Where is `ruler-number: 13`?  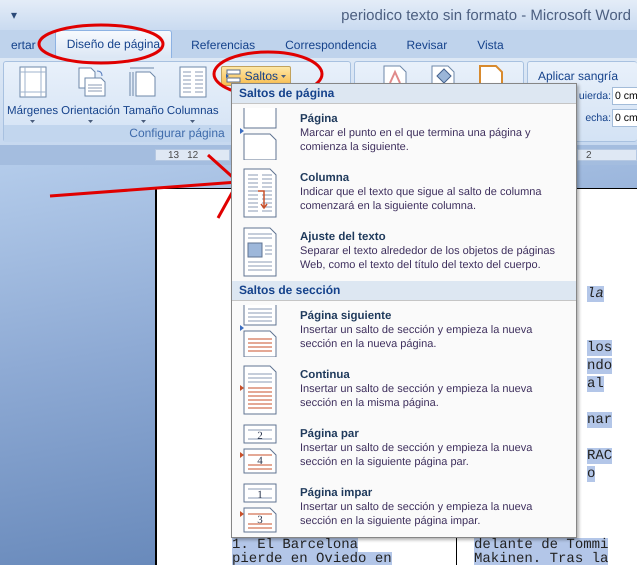
ruler-number: 13 is located at coordinates (174, 155).